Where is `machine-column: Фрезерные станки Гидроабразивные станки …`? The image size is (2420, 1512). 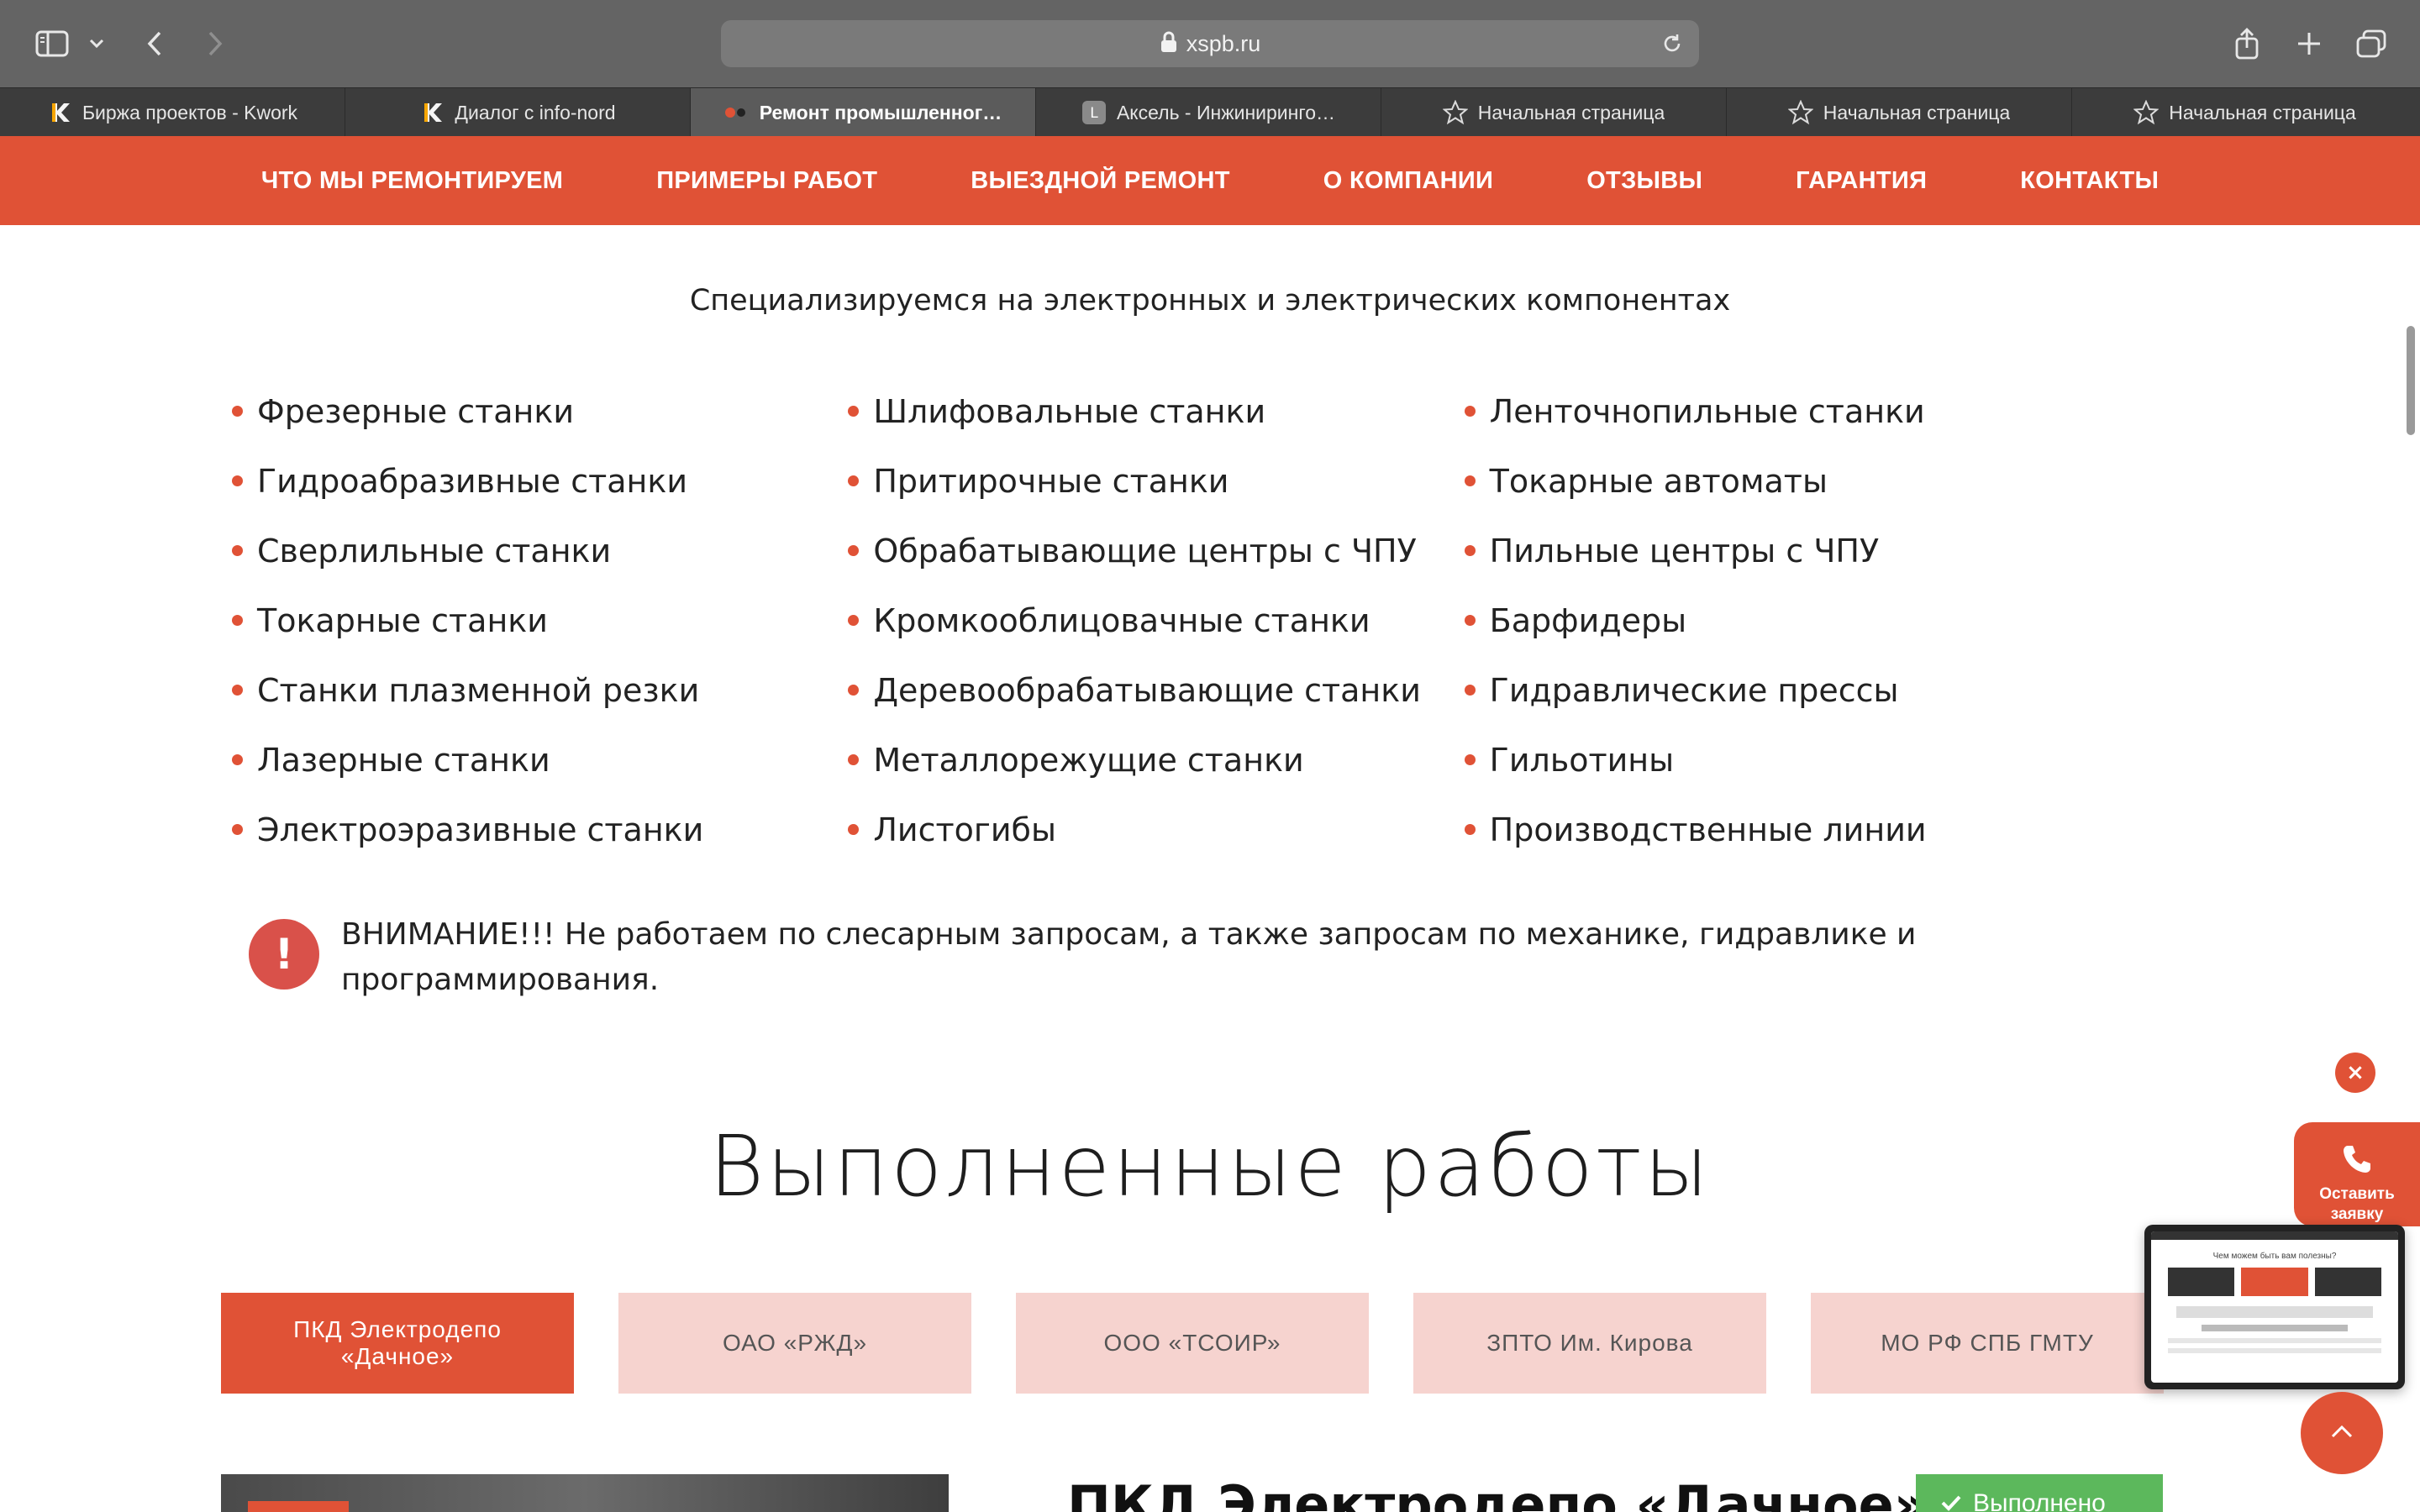 machine-column: Фрезерные станки Гидроабразивные станки … is located at coordinates (540, 620).